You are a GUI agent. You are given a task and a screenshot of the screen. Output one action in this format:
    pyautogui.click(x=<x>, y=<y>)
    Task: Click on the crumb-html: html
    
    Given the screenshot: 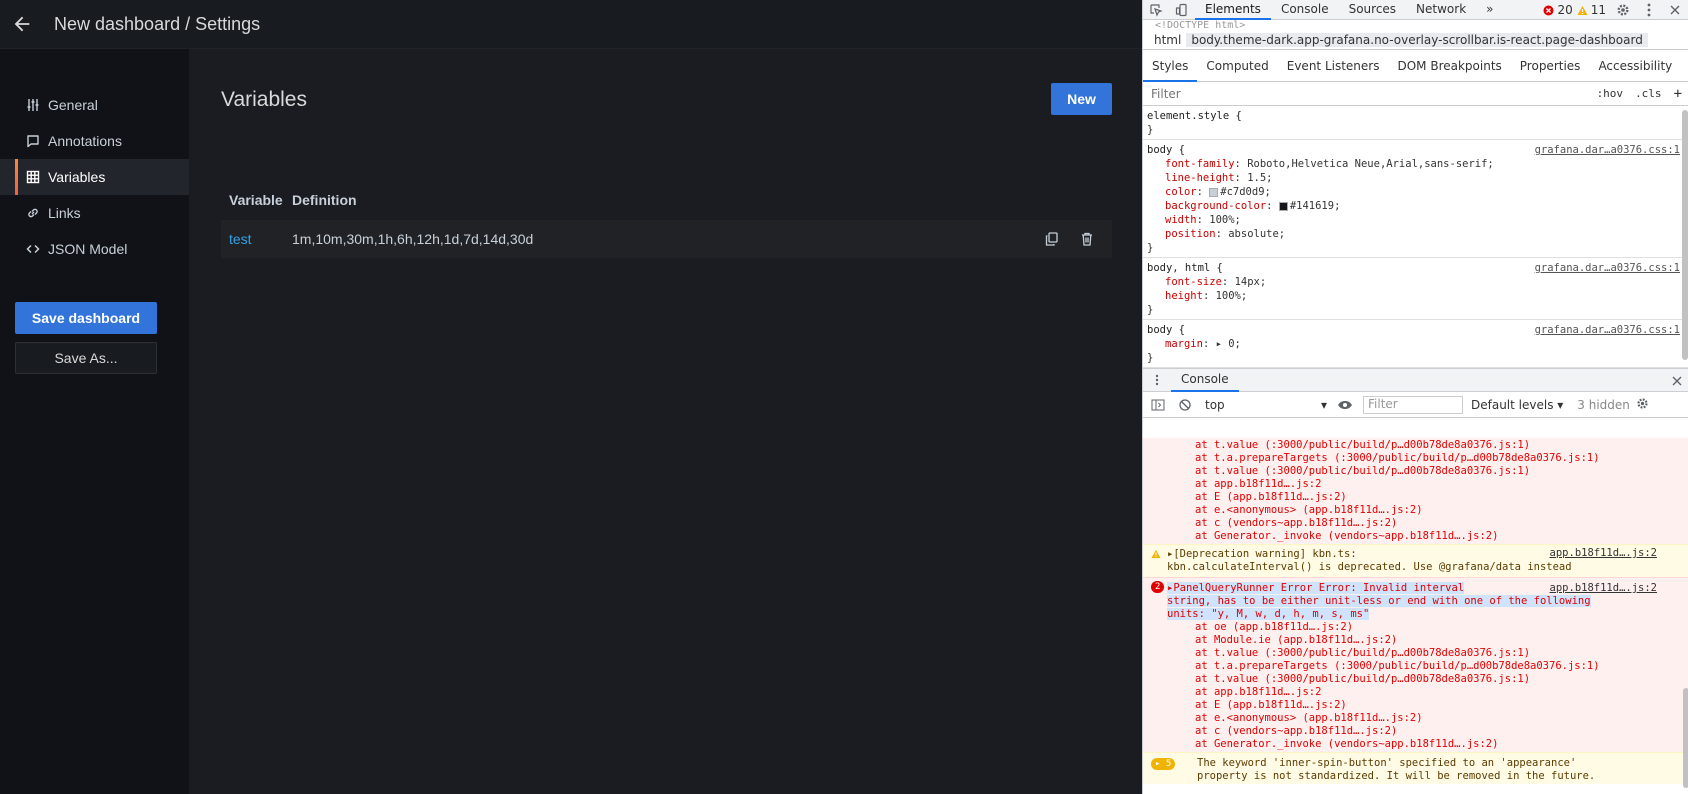 What is the action you would take?
    pyautogui.click(x=1167, y=40)
    